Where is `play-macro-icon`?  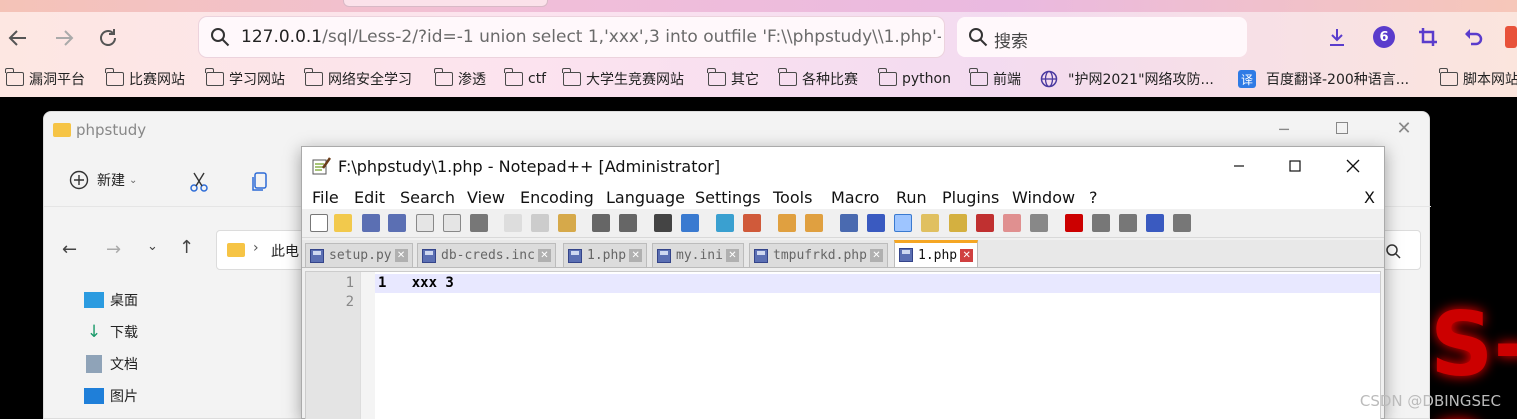
play-macro-icon is located at coordinates (1128, 223).